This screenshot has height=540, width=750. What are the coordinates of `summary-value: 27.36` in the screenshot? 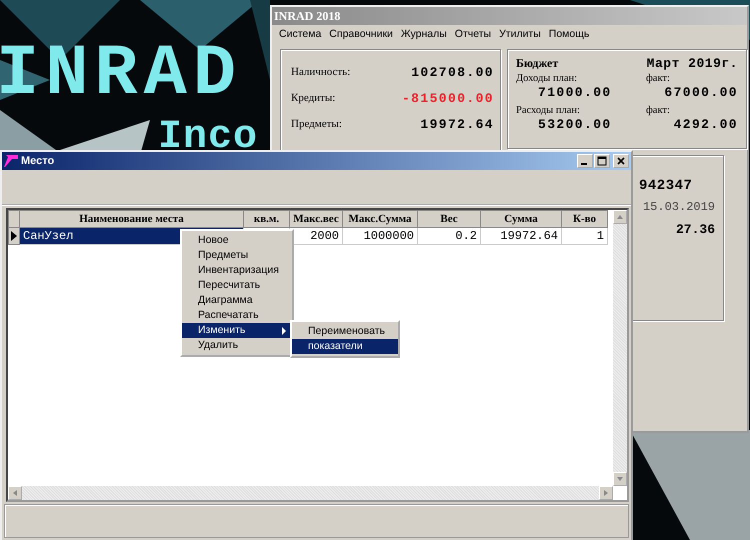 It's located at (695, 230).